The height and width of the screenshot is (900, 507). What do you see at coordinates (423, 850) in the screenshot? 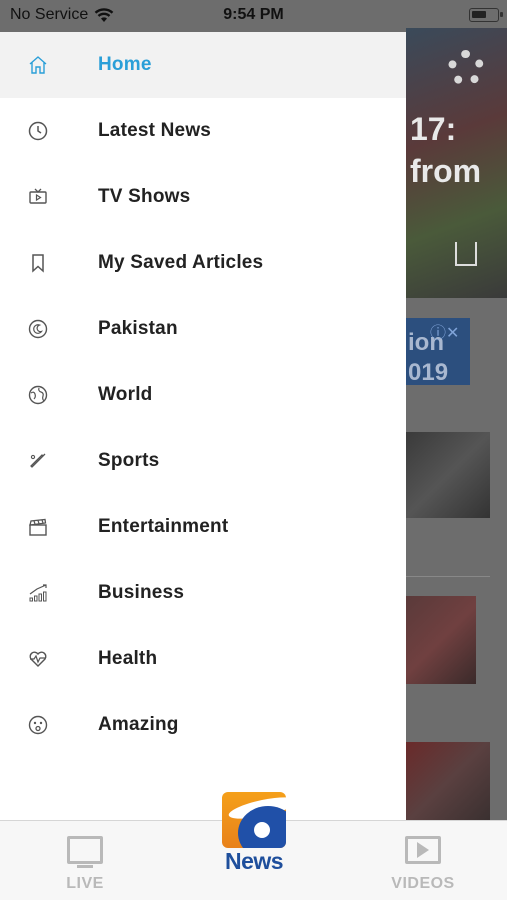
I see `play-icon` at bounding box center [423, 850].